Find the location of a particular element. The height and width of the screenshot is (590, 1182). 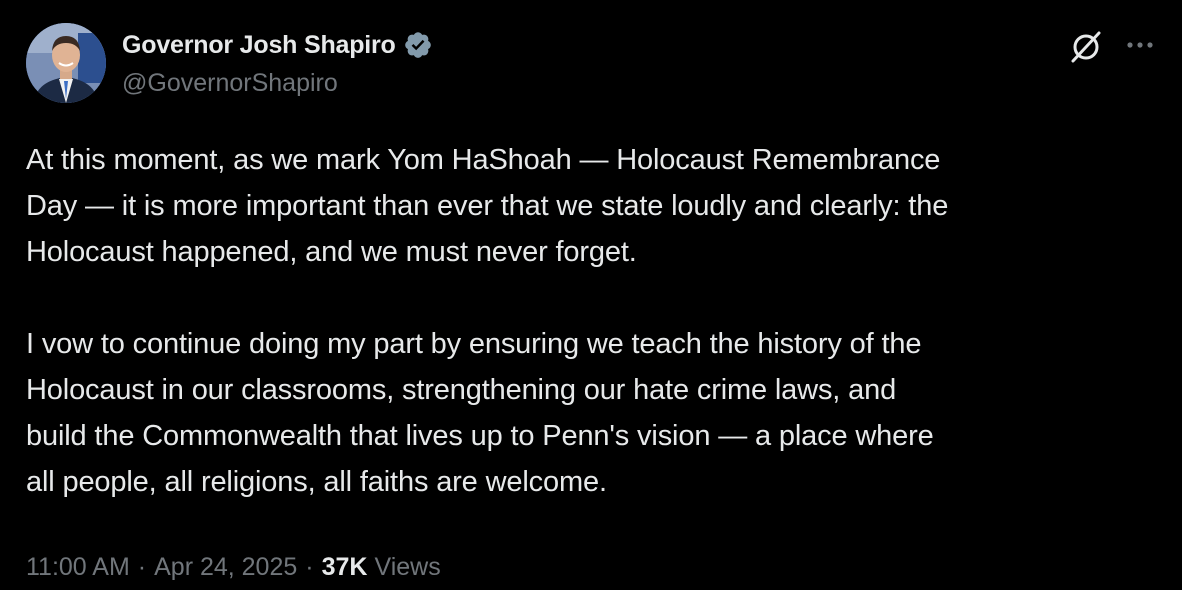

views-count: 37K is located at coordinates (345, 567).